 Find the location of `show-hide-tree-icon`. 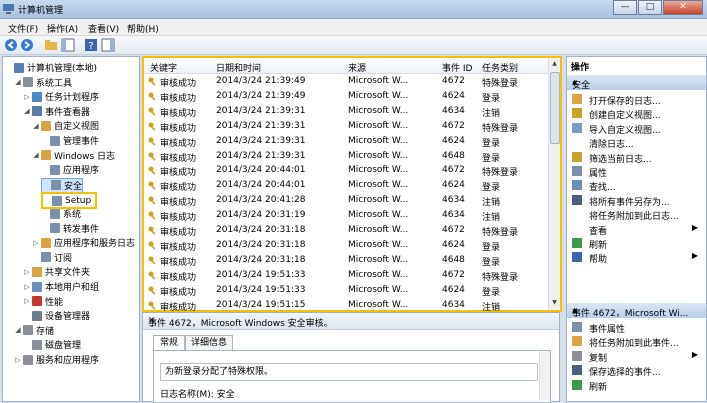

show-hide-tree-icon is located at coordinates (68, 45).